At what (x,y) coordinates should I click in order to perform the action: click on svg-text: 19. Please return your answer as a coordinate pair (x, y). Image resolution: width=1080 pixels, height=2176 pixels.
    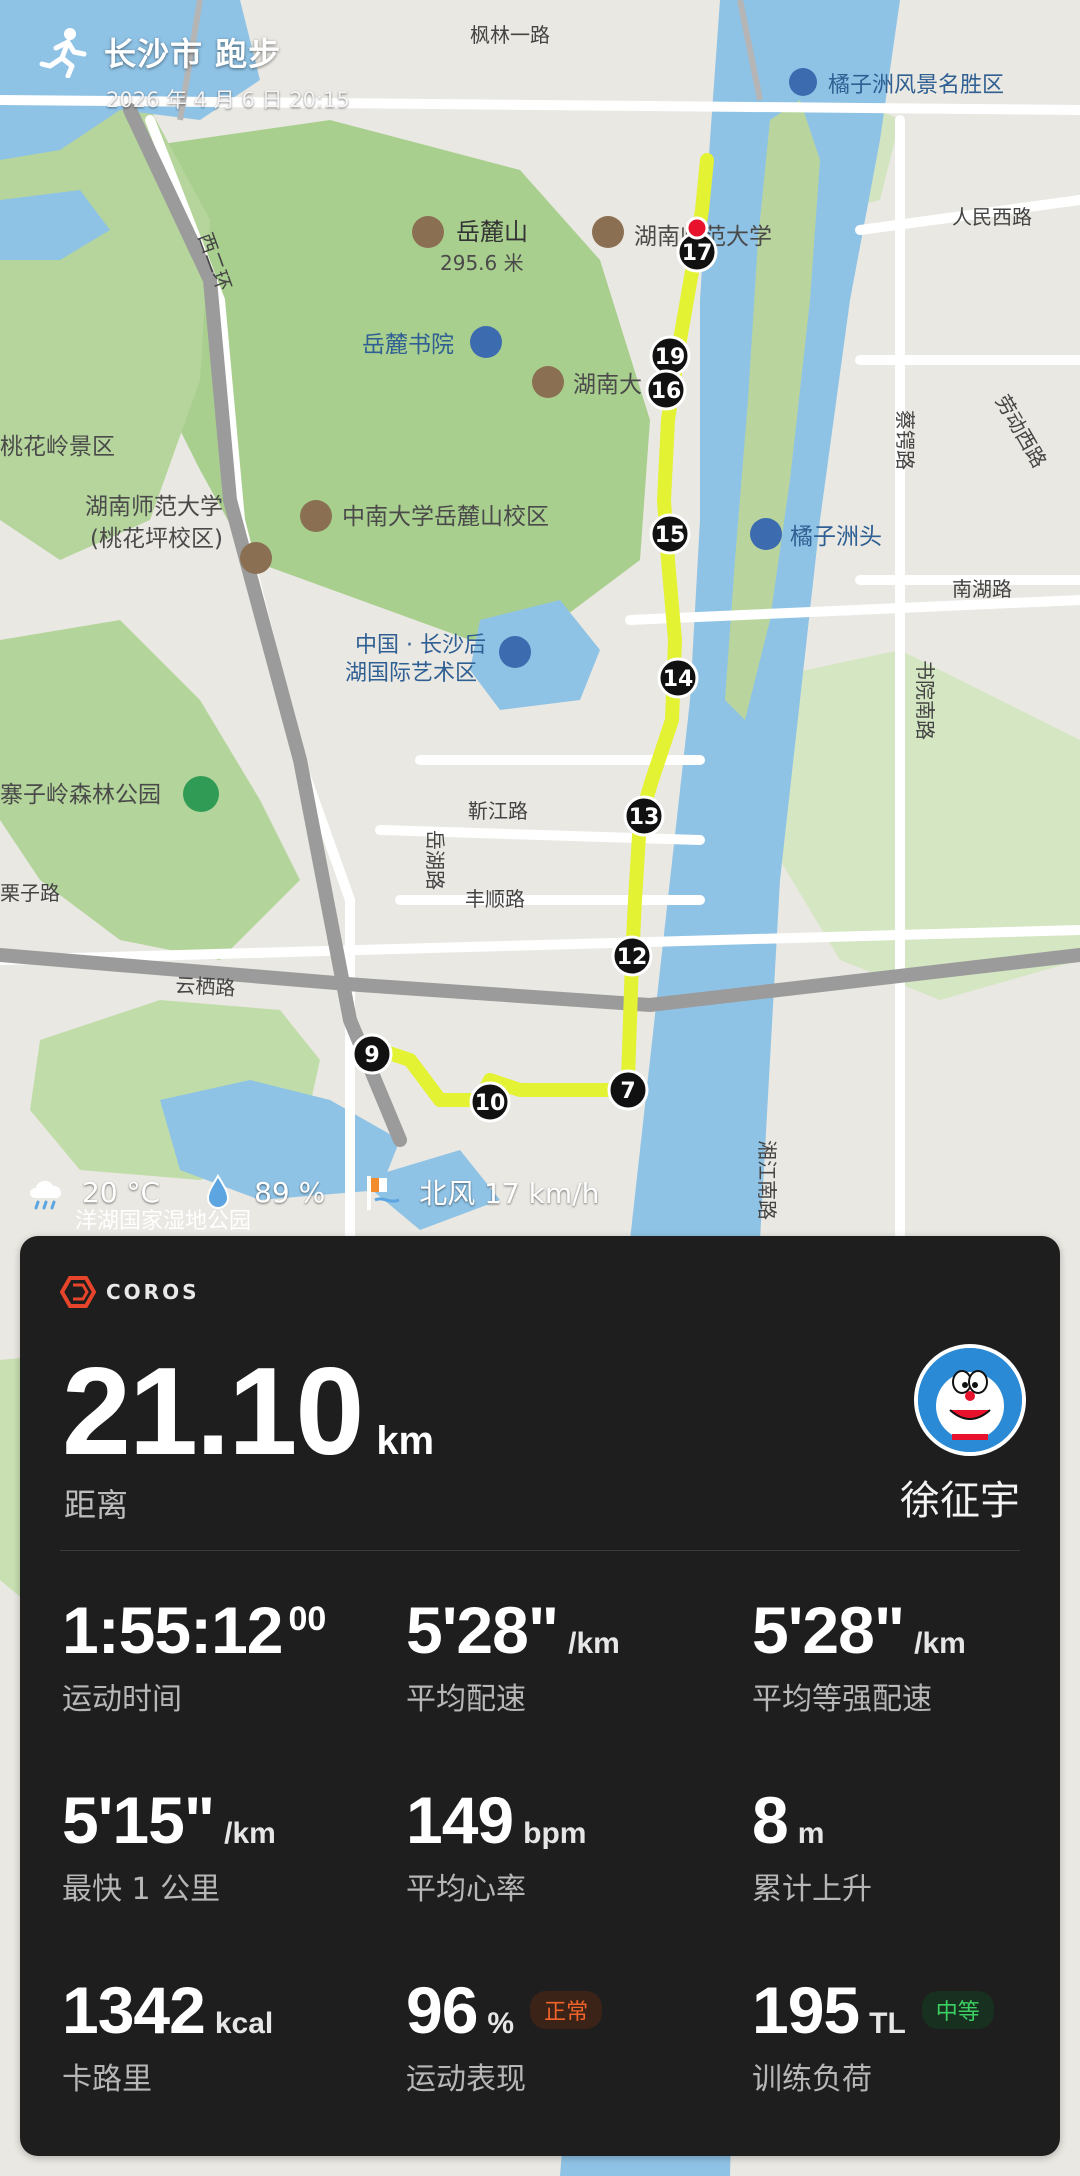
    Looking at the image, I should click on (670, 357).